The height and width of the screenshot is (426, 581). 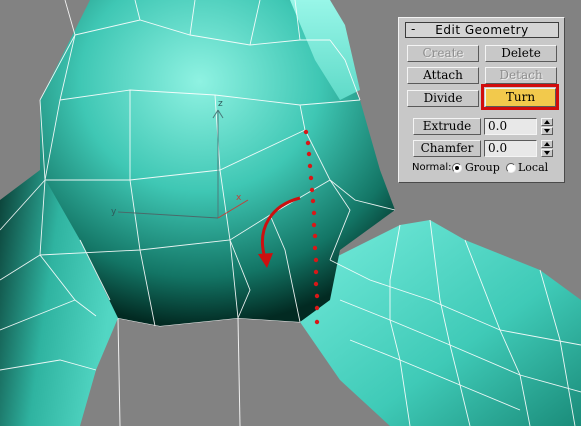 What do you see at coordinates (447, 126) in the screenshot?
I see `extrude-button: Extrude` at bounding box center [447, 126].